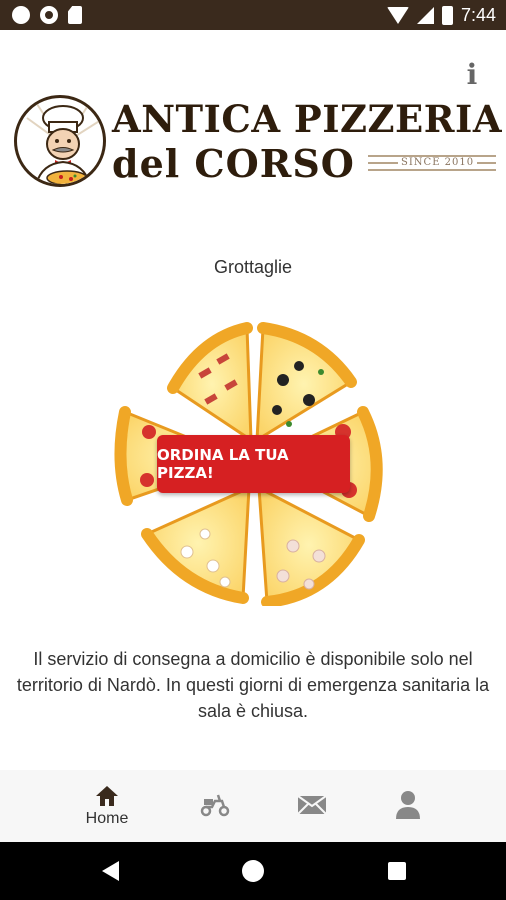 Image resolution: width=506 pixels, height=900 pixels. I want to click on brand-logo: ANTICA PIZZERIA del CORSO SINCE 2010, so click(258, 142).